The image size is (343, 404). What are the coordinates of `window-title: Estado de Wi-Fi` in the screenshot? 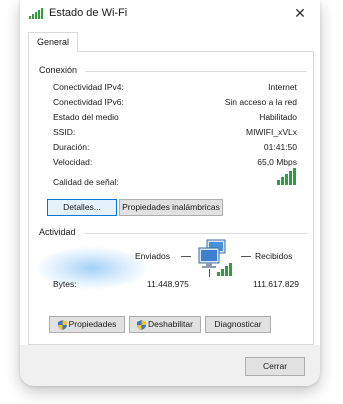 It's located at (88, 13).